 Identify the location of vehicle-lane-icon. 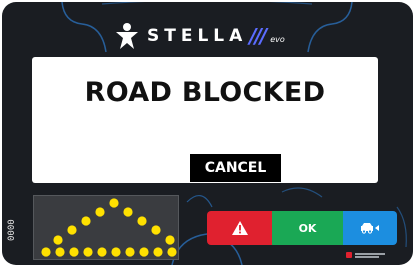
(370, 228).